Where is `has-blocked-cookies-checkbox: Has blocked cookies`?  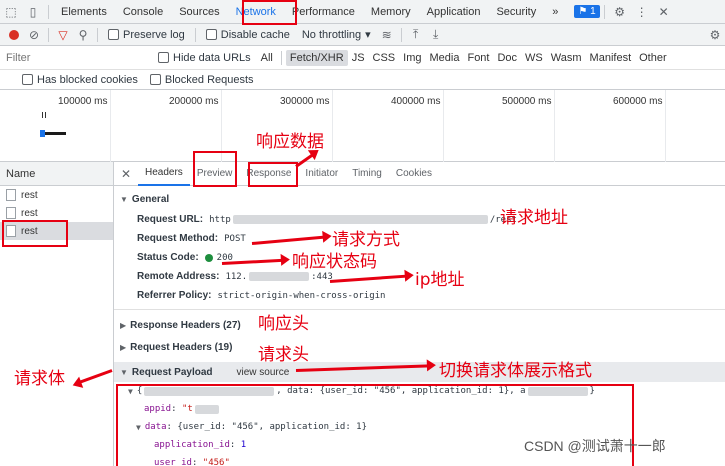
has-blocked-cookies-checkbox: Has blocked cookies is located at coordinates (80, 80).